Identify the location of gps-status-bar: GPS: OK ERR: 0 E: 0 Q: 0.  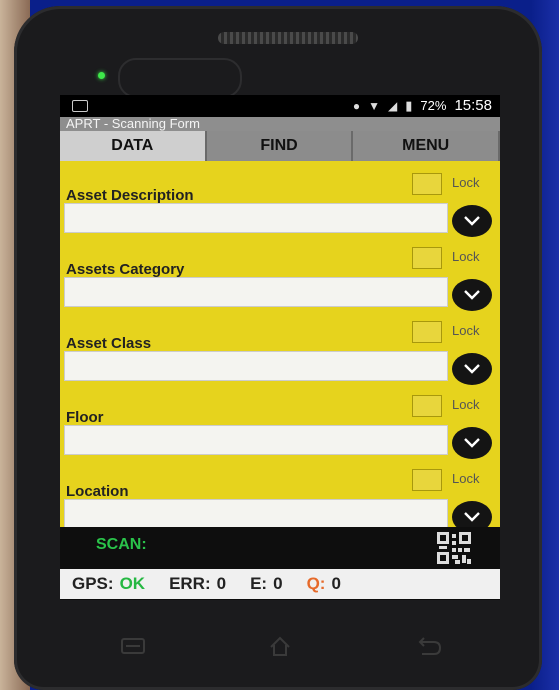
(280, 584).